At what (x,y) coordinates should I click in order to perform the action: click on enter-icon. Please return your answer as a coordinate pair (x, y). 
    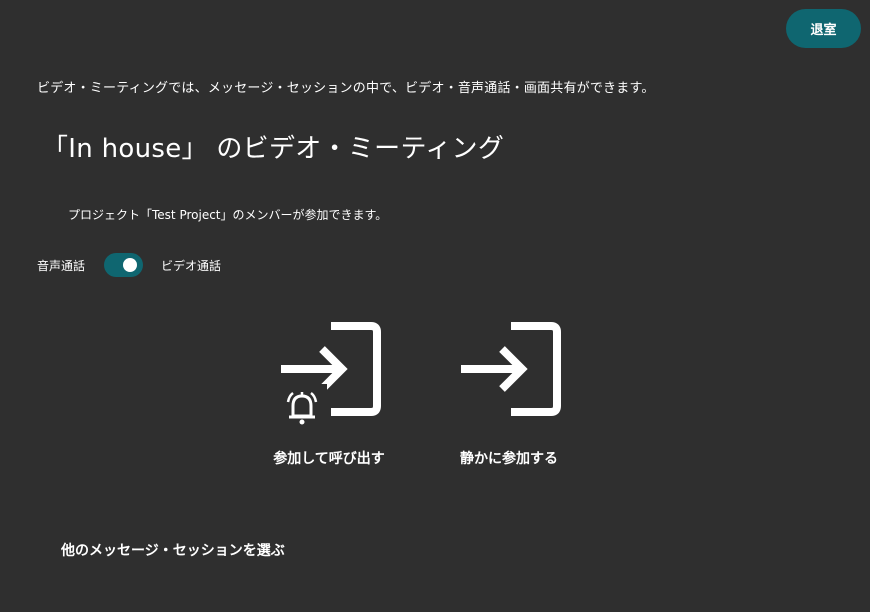
    Looking at the image, I should click on (511, 369).